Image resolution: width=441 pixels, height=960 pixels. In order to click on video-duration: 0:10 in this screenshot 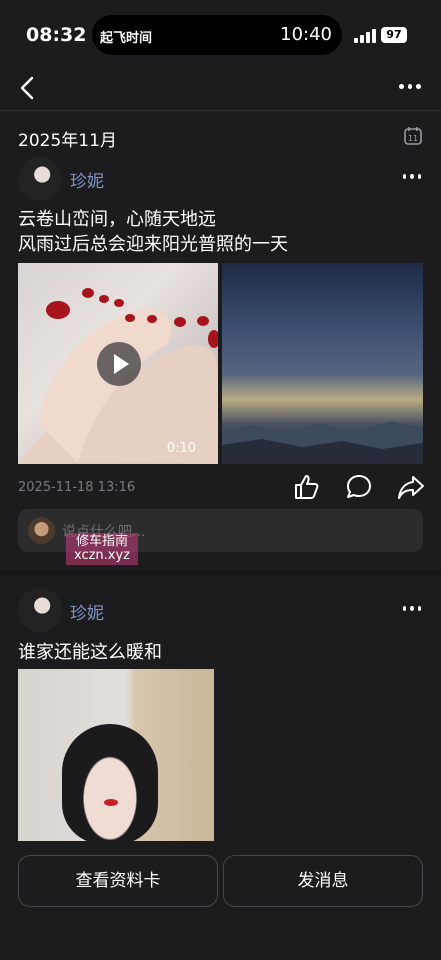, I will do `click(181, 448)`.